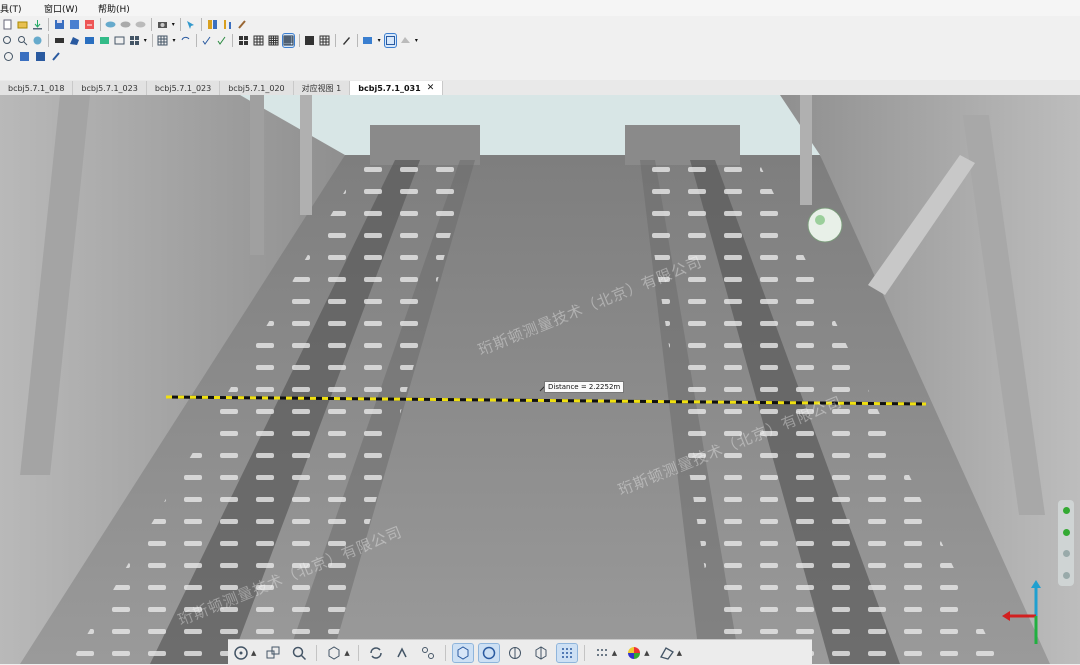 The height and width of the screenshot is (665, 1080). Describe the element at coordinates (190, 24) in the screenshot. I see `pick-icon` at that location.